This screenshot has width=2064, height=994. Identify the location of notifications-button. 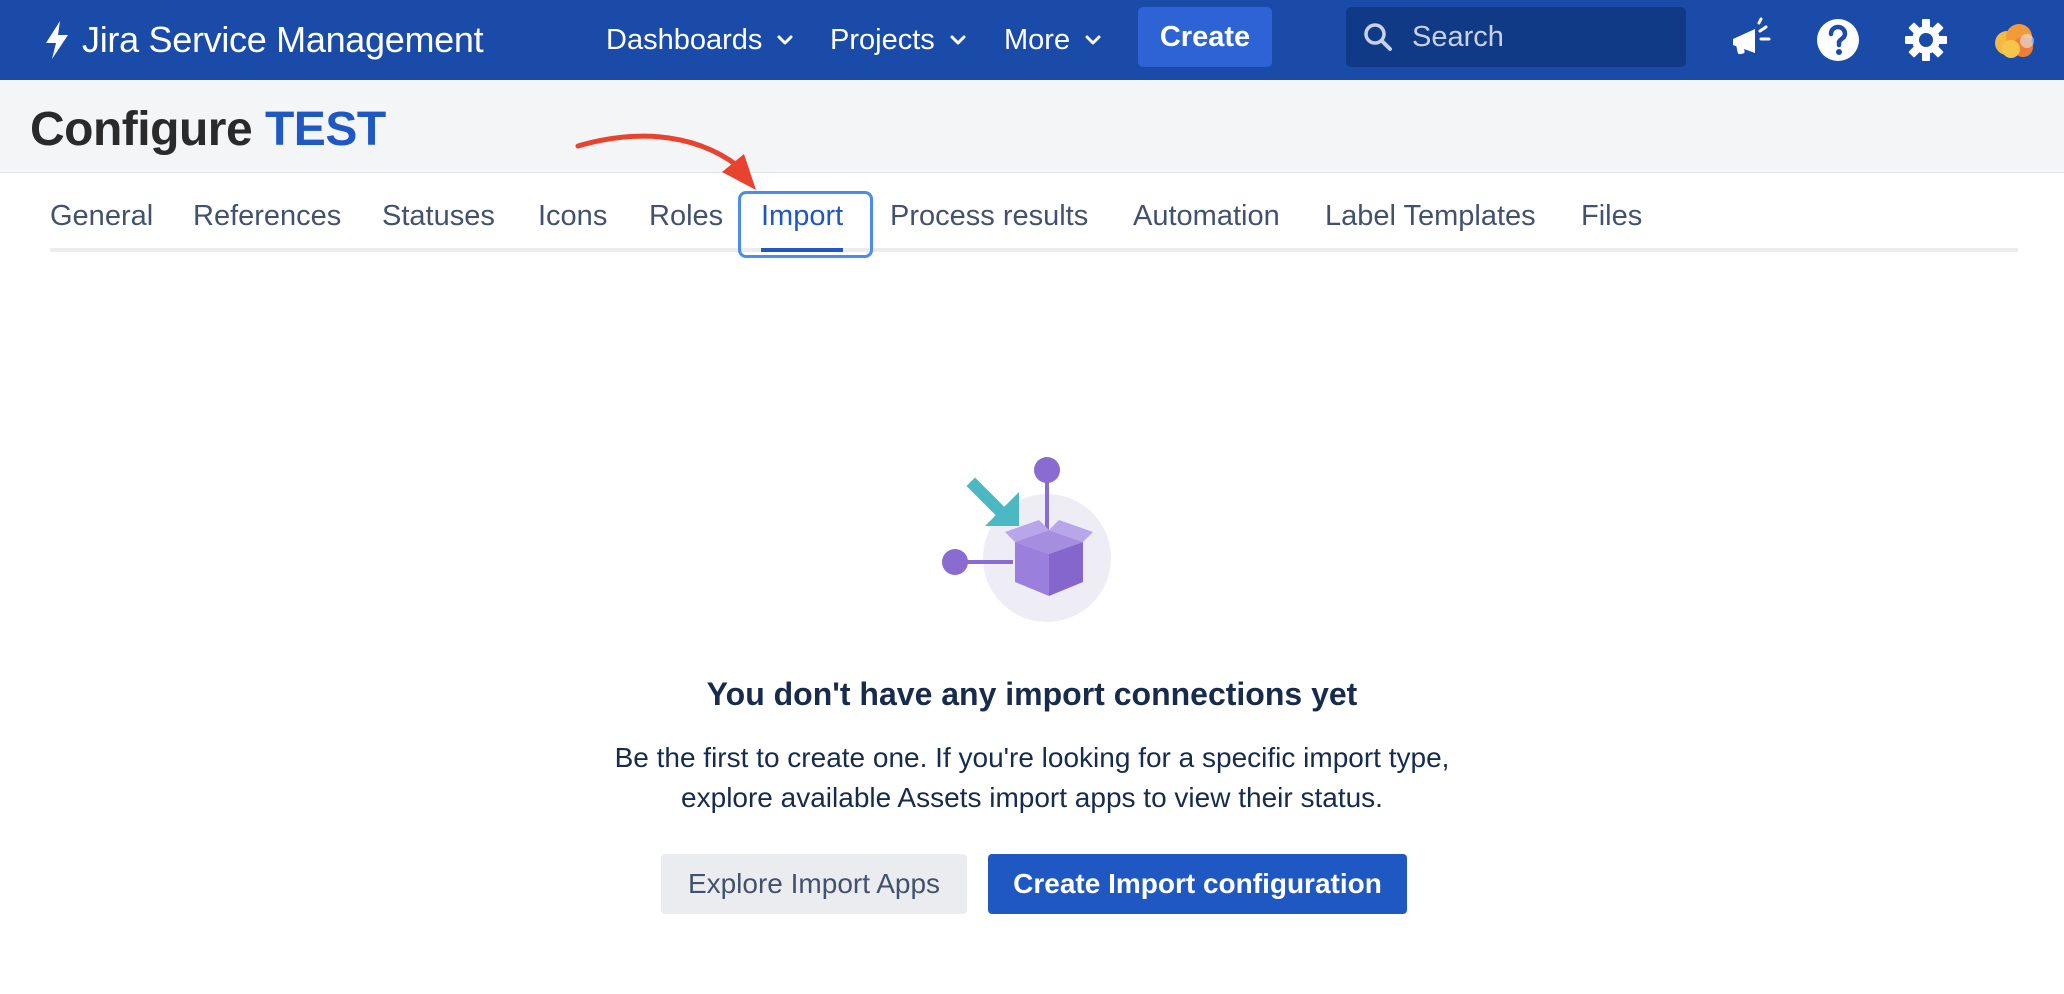
(1750, 40).